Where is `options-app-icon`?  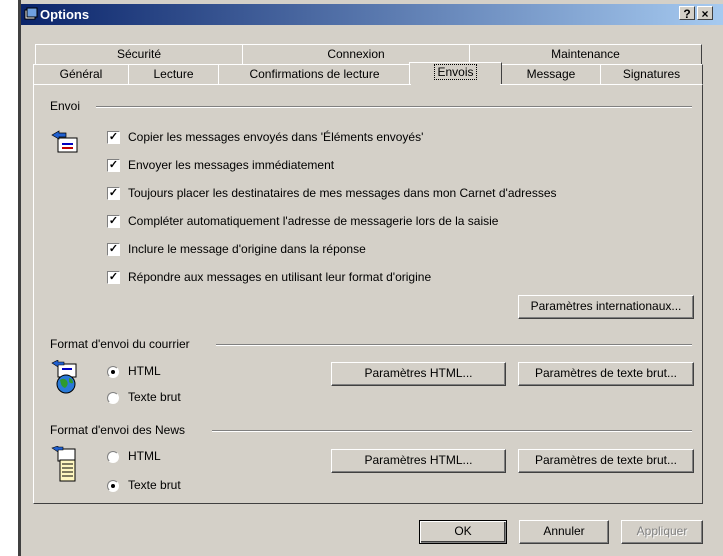
options-app-icon is located at coordinates (31, 13).